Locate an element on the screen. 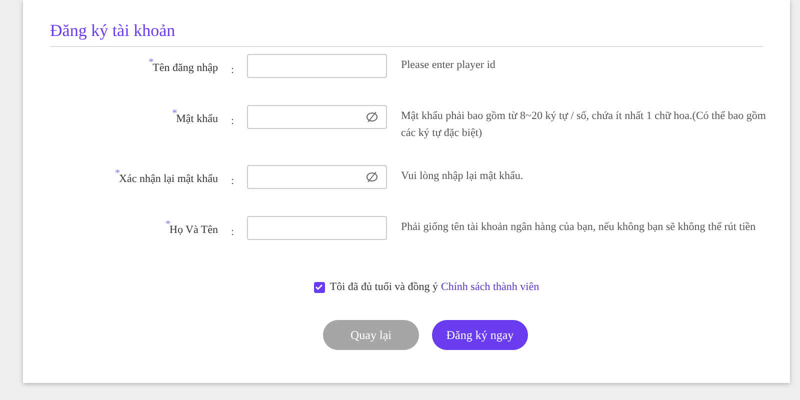 The height and width of the screenshot is (400, 800). agree-checkbox is located at coordinates (319, 287).